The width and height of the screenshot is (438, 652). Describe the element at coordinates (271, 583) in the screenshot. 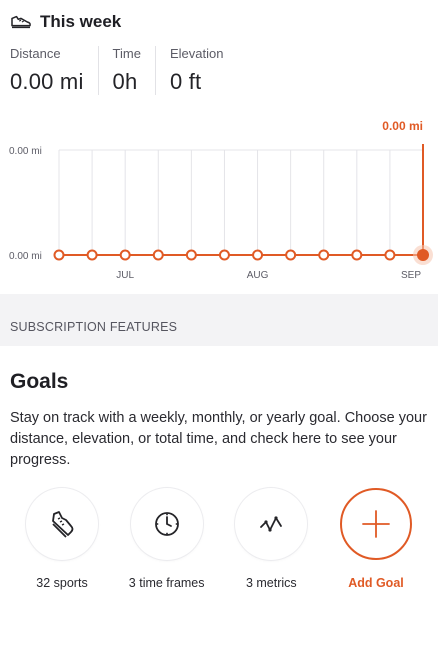

I see `feature-label: 3 metrics` at that location.